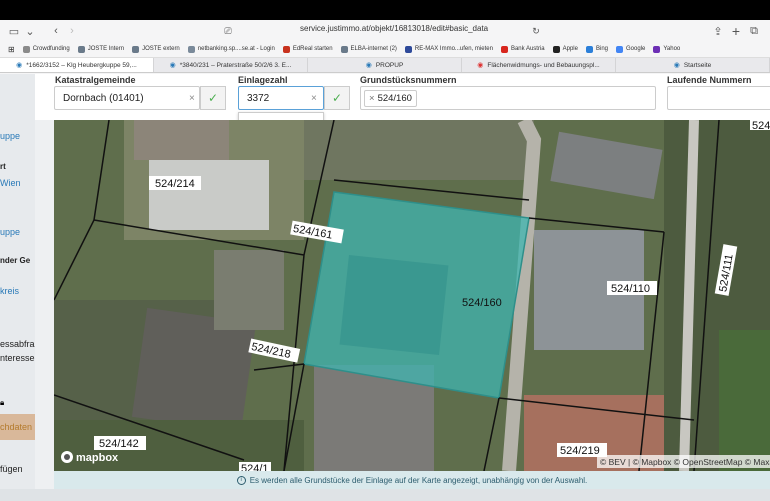 This screenshot has height=501, width=770. What do you see at coordinates (17, 344) in the screenshot?
I see `sidebar-item: essabfra` at bounding box center [17, 344].